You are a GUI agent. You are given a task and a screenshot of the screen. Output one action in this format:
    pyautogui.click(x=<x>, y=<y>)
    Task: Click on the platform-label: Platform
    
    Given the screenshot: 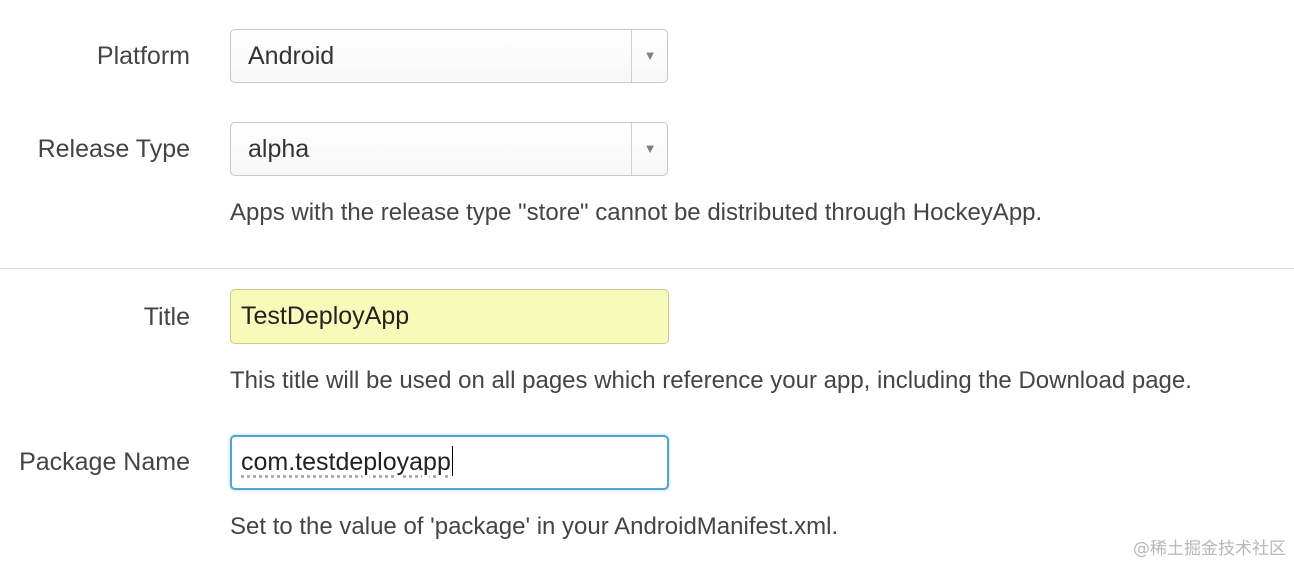 What is the action you would take?
    pyautogui.click(x=143, y=56)
    